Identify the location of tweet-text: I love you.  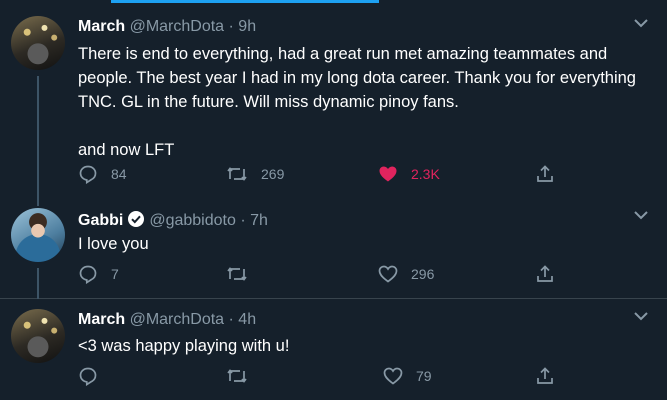
(364, 244).